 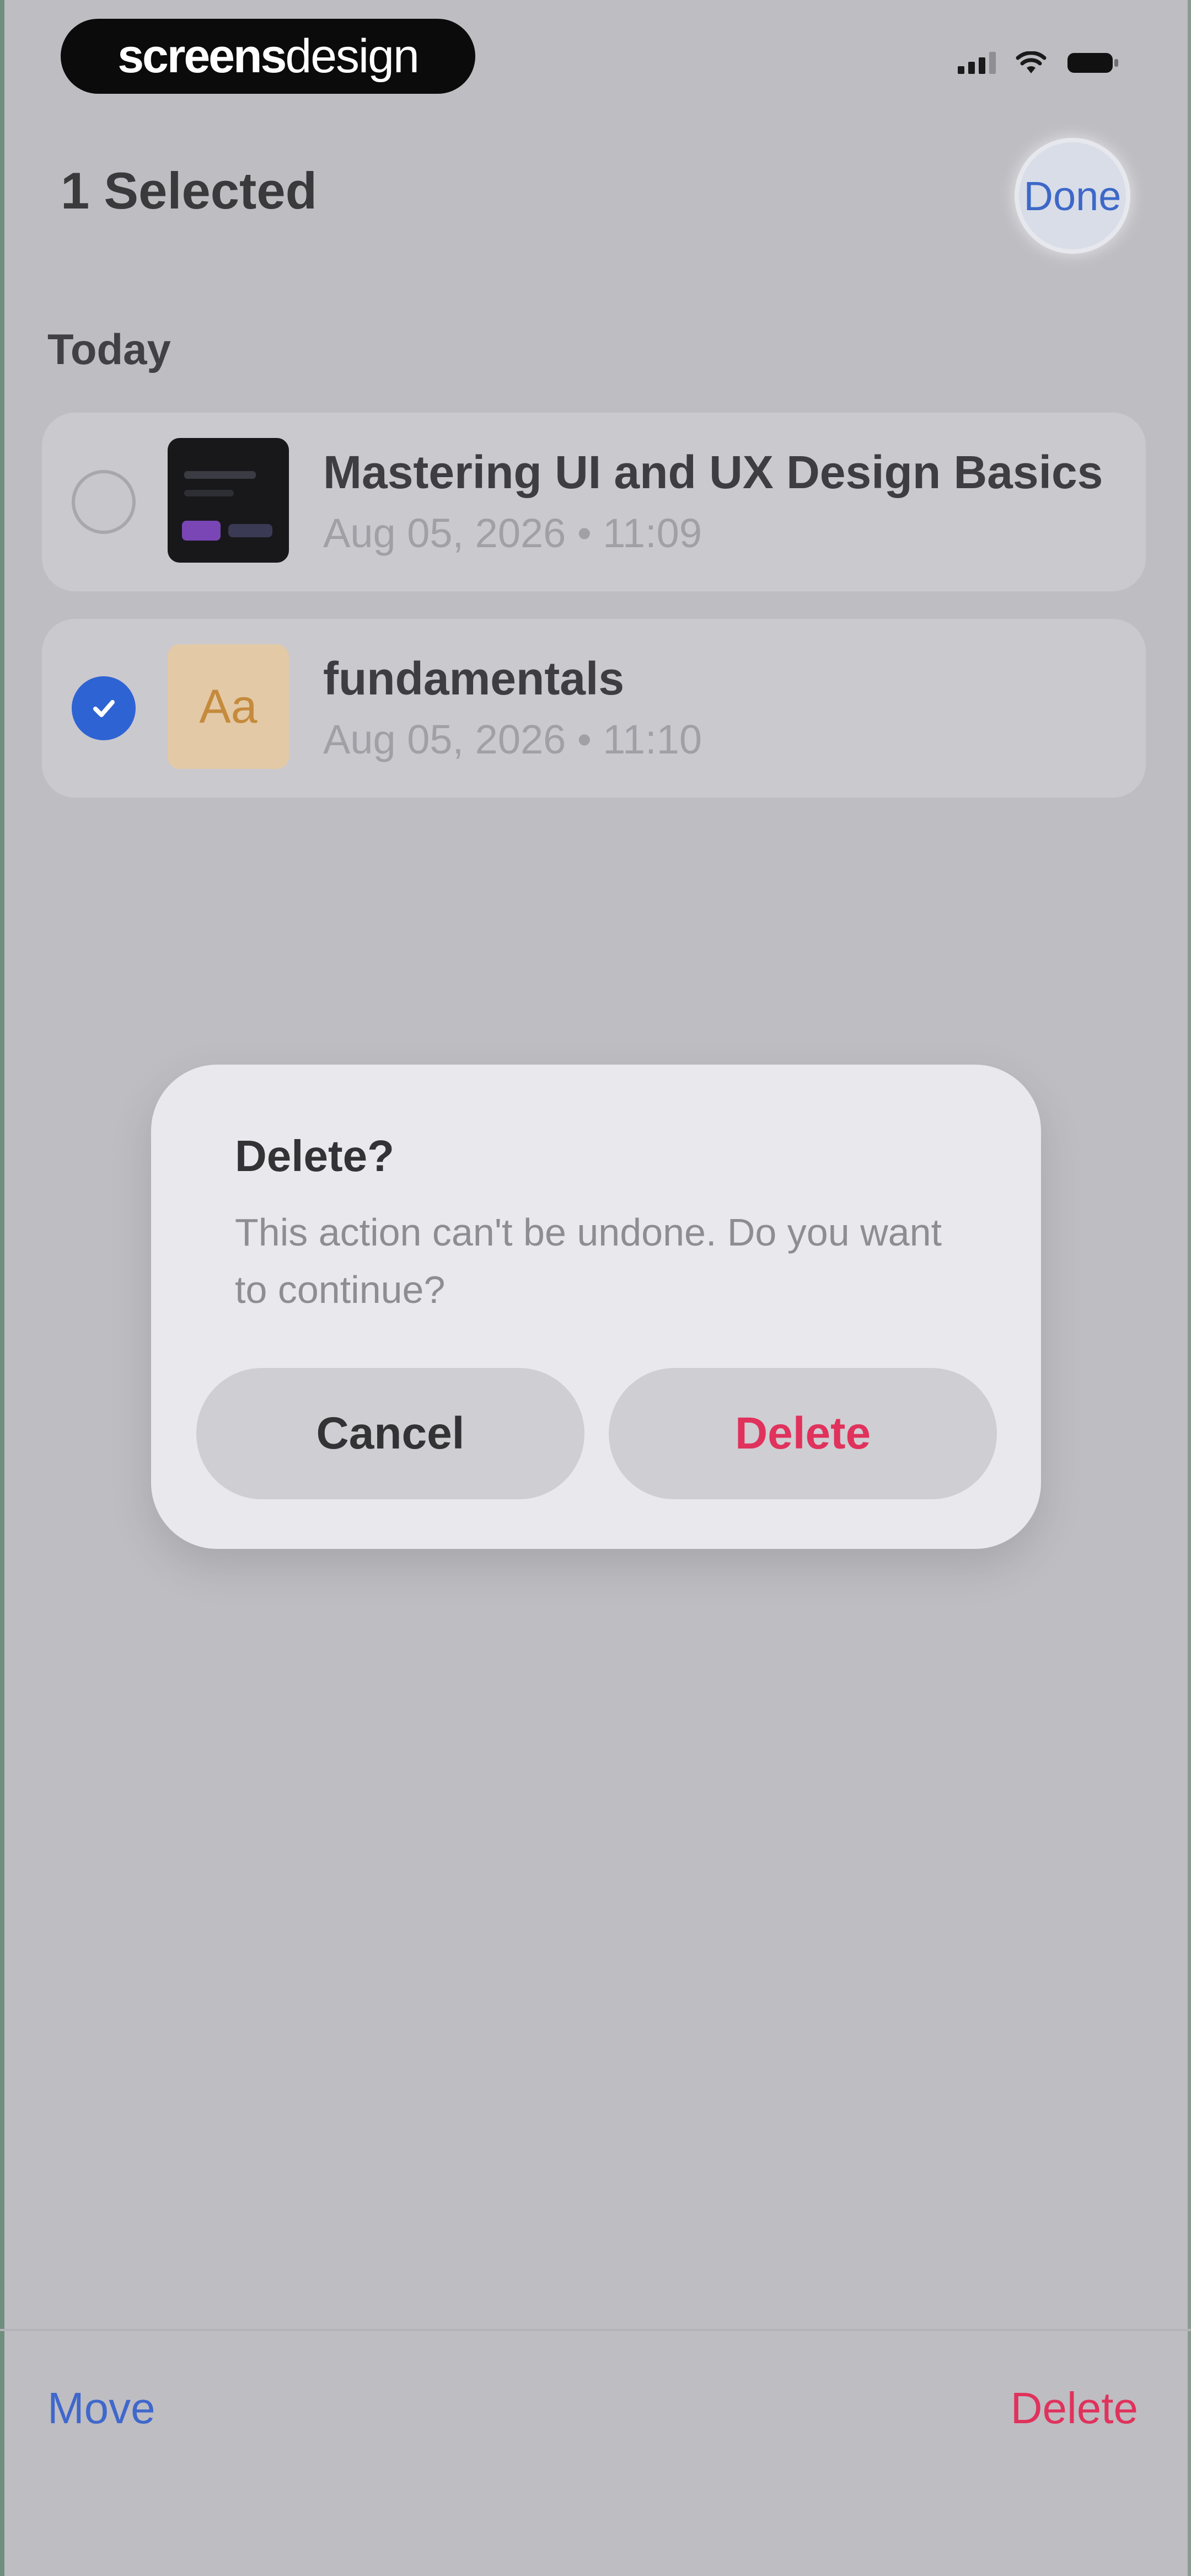 What do you see at coordinates (202, 56) in the screenshot?
I see `brand-logo-bold: screens` at bounding box center [202, 56].